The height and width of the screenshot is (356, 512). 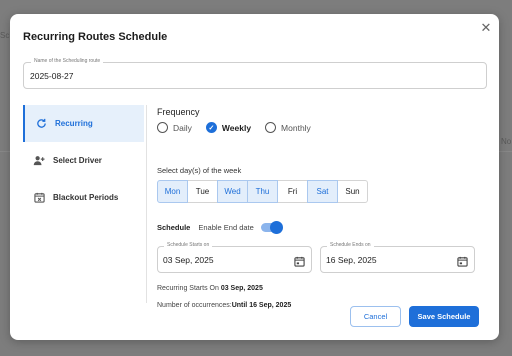 I want to click on recurring-start-prefix: Recurring Starts On, so click(x=189, y=288).